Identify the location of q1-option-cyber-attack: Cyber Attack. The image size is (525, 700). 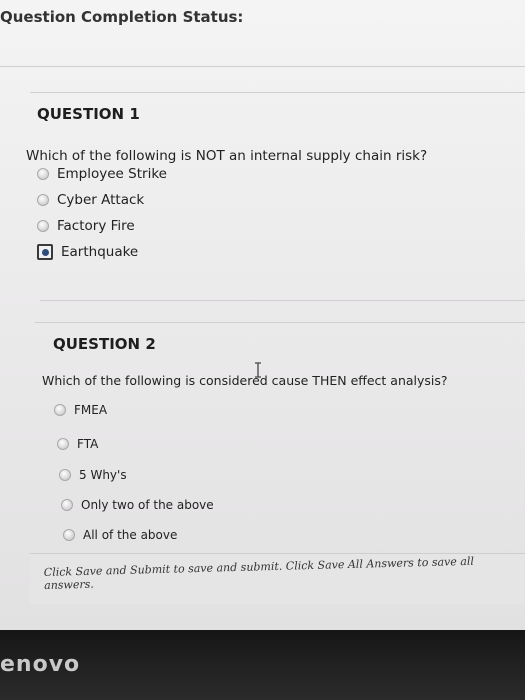
(90, 200).